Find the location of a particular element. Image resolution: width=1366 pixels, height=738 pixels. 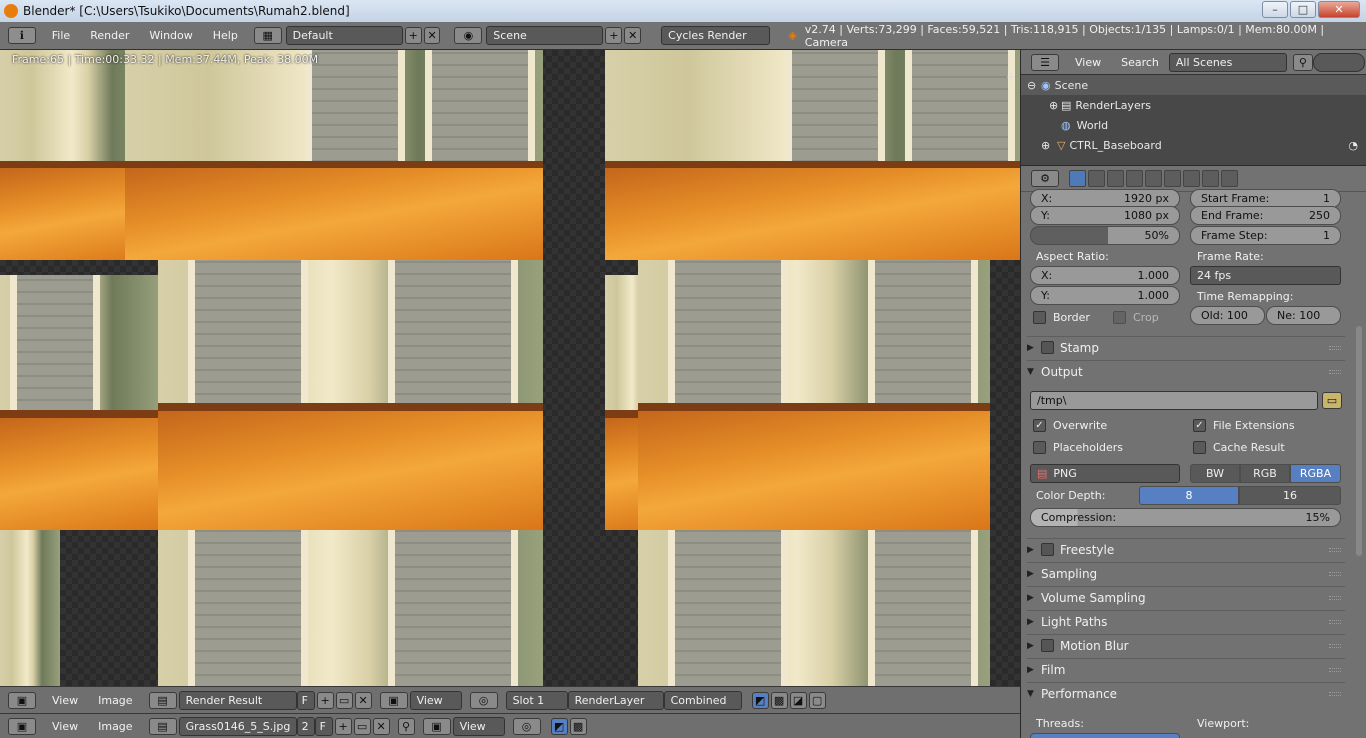

frame-rate-select: 24 fps is located at coordinates (1265, 275).